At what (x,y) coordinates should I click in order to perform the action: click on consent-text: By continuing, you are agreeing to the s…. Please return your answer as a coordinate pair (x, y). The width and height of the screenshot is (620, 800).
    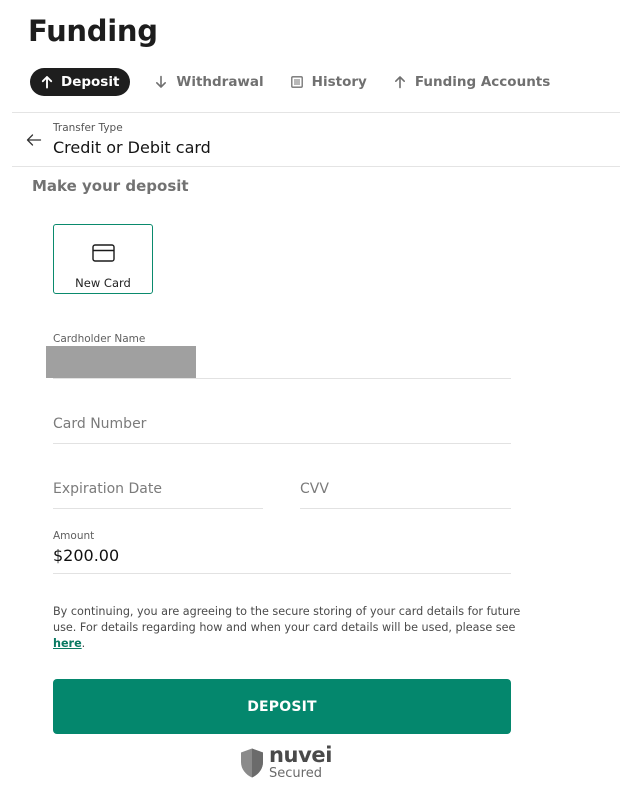
    Looking at the image, I should click on (288, 628).